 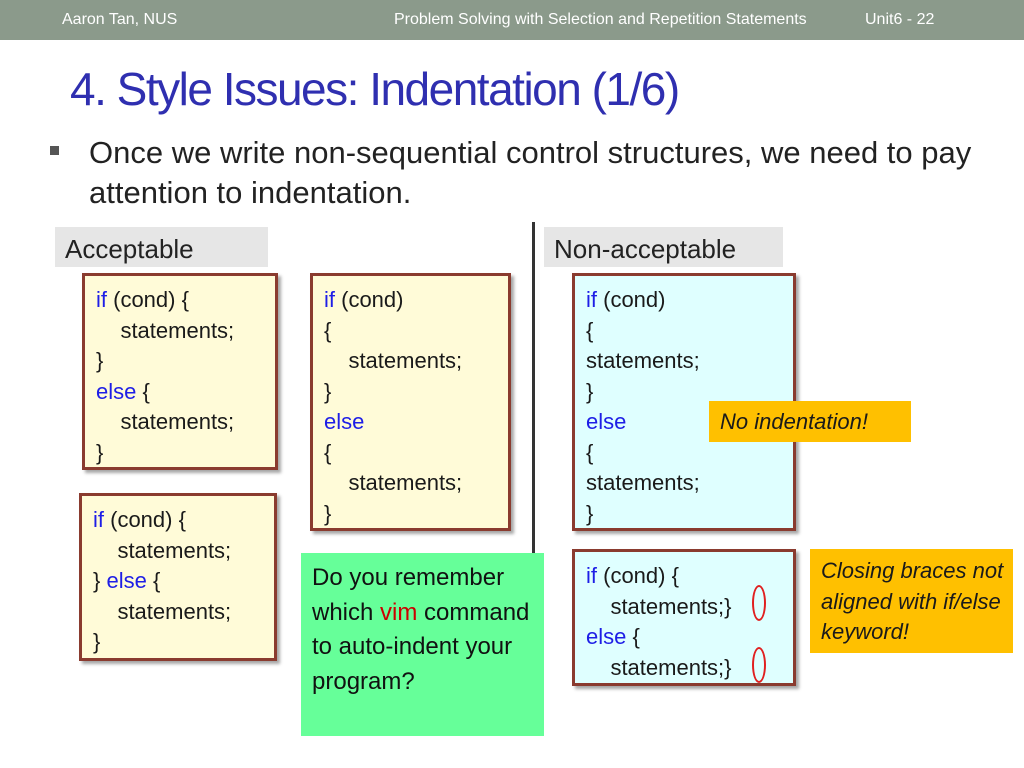 I want to click on bullet-icon, so click(x=54, y=150).